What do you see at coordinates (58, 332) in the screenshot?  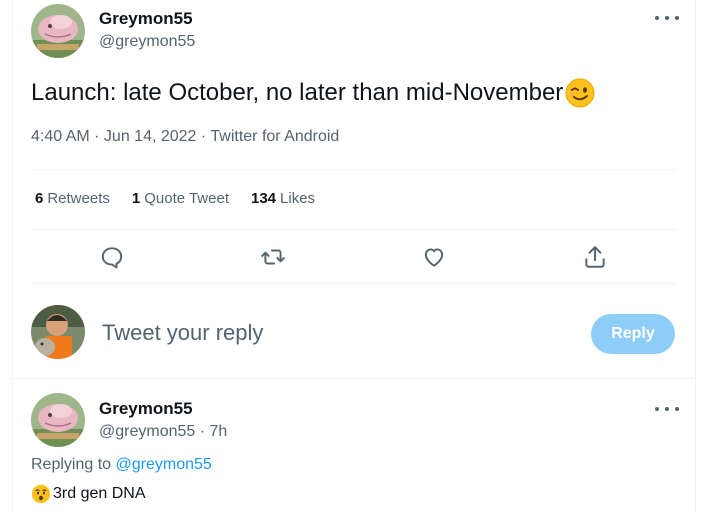 I see `user-avatar` at bounding box center [58, 332].